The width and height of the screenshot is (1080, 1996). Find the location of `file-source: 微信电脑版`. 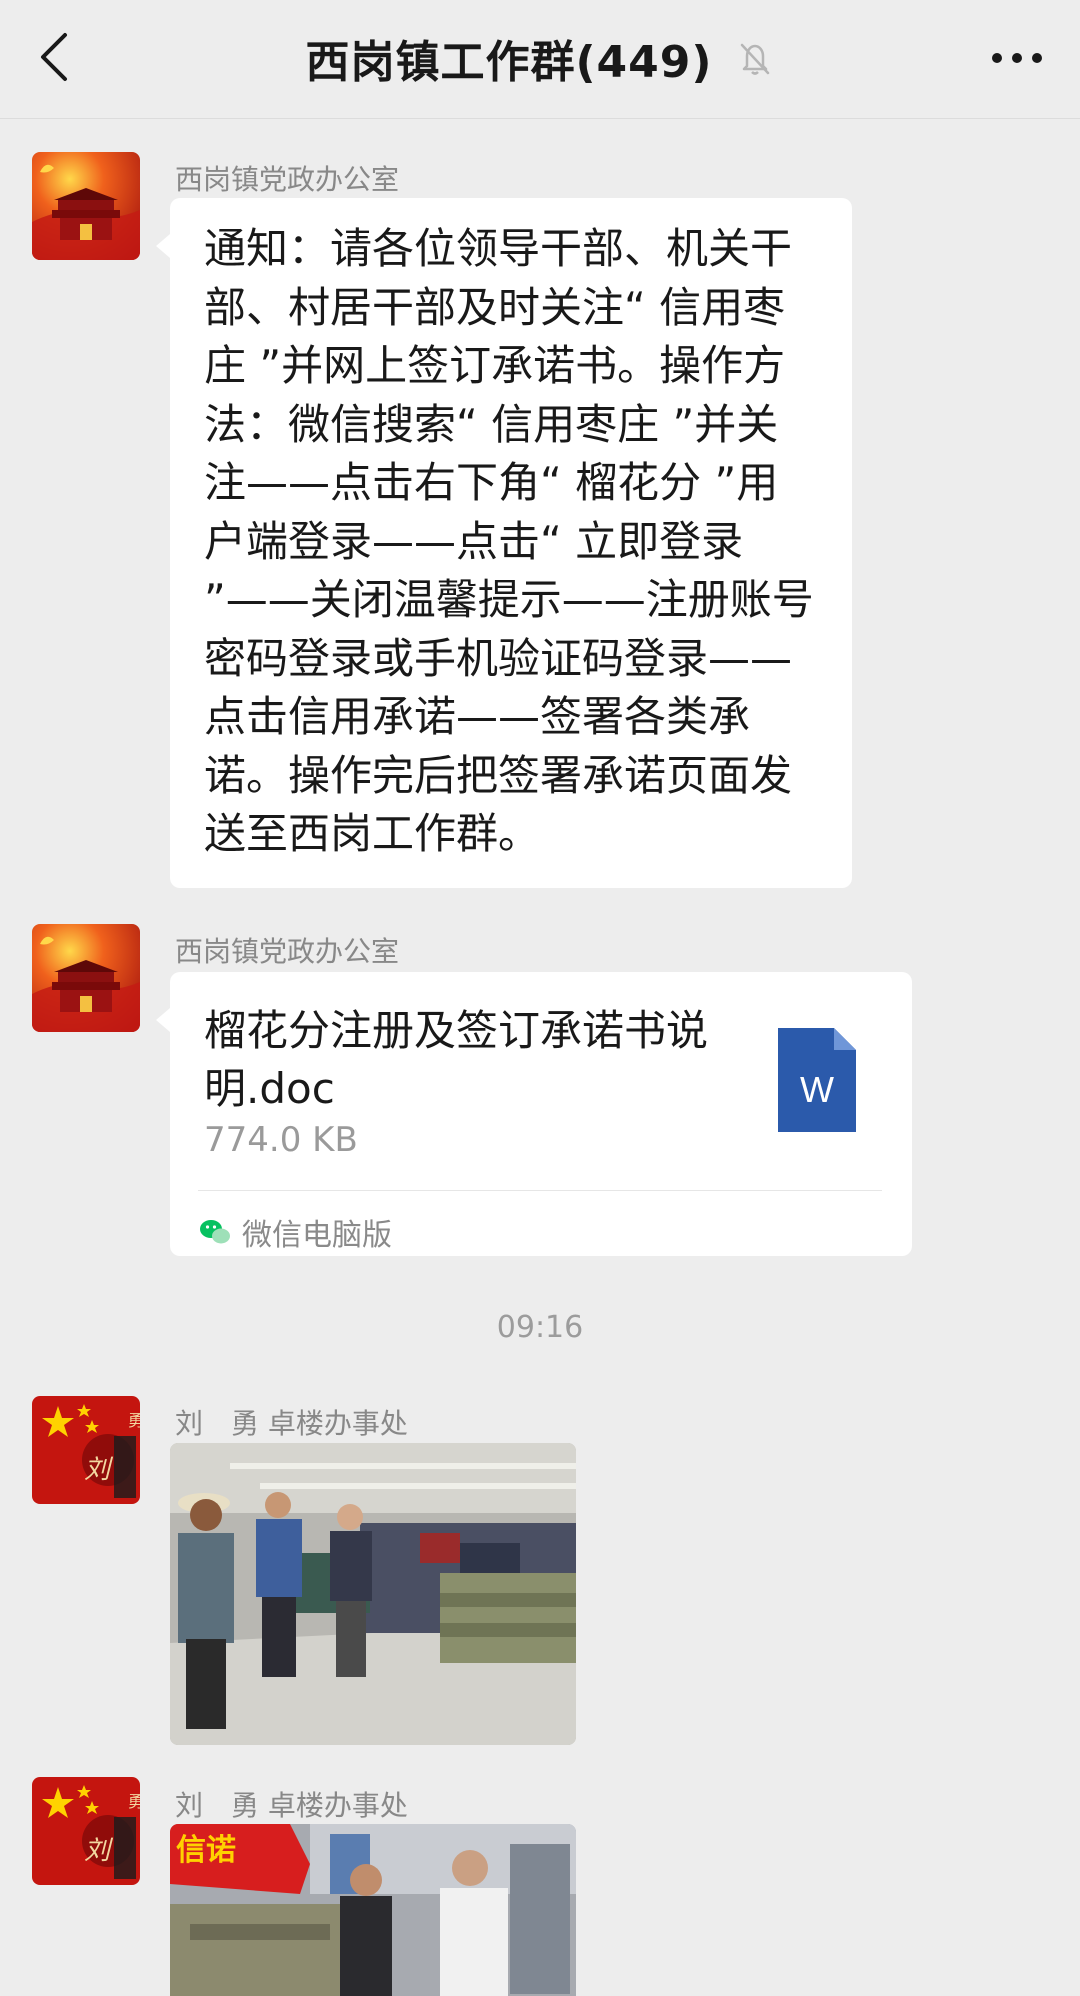

file-source: 微信电脑版 is located at coordinates (295, 1232).